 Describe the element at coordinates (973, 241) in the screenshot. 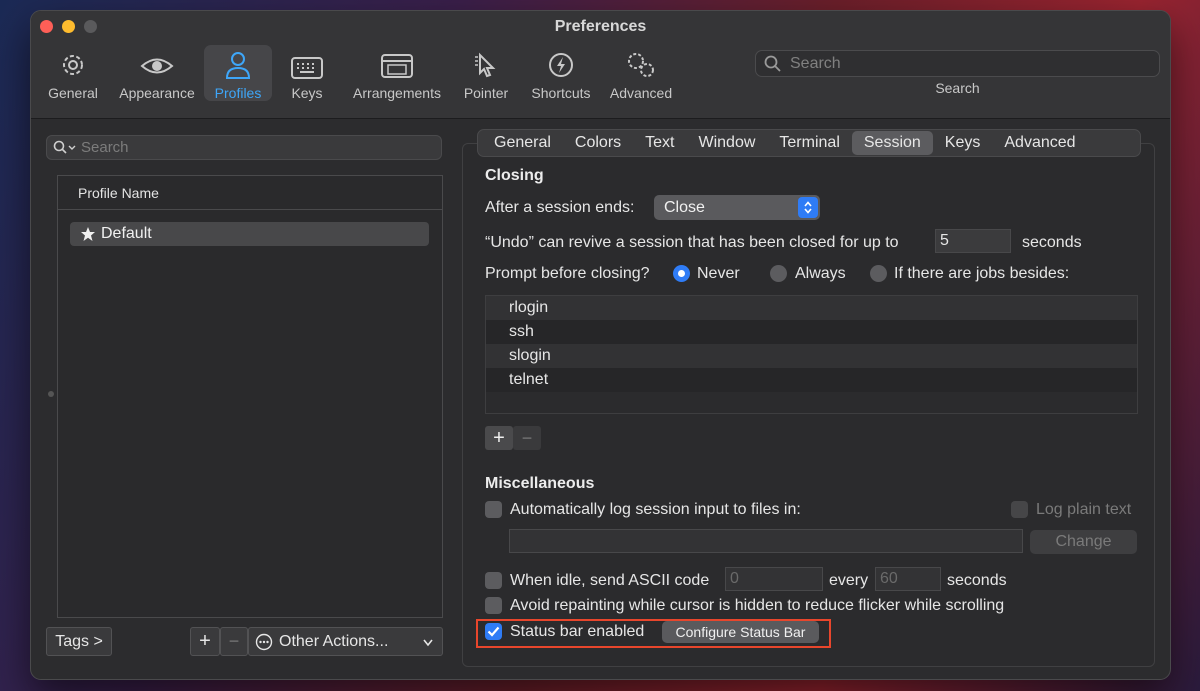

I see `undo-seconds-input: 5` at that location.